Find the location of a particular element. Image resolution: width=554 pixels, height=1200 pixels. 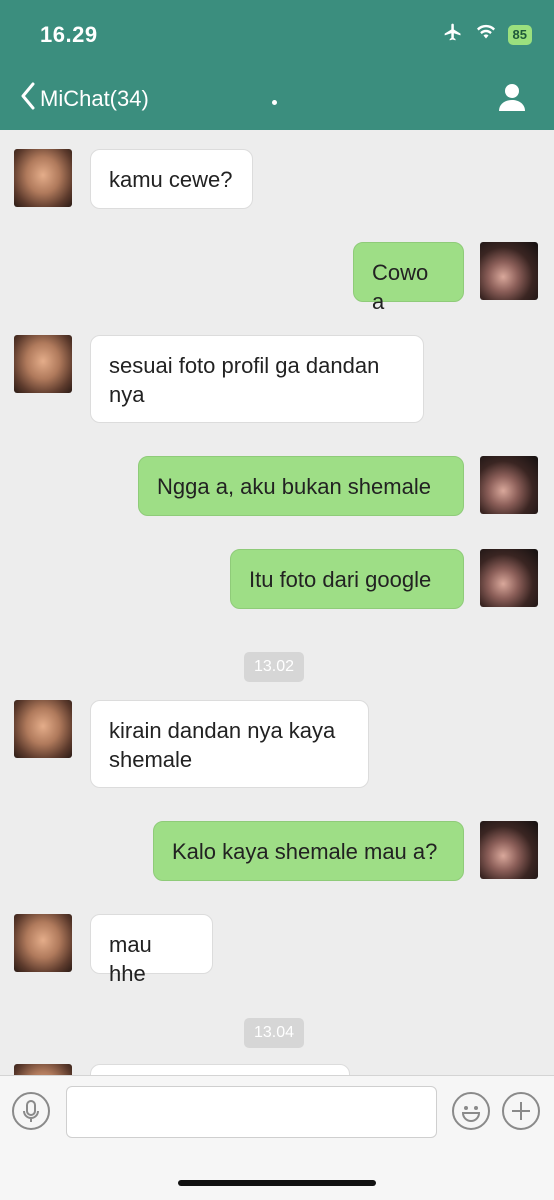

timestamp: 13.04 is located at coordinates (274, 1033).